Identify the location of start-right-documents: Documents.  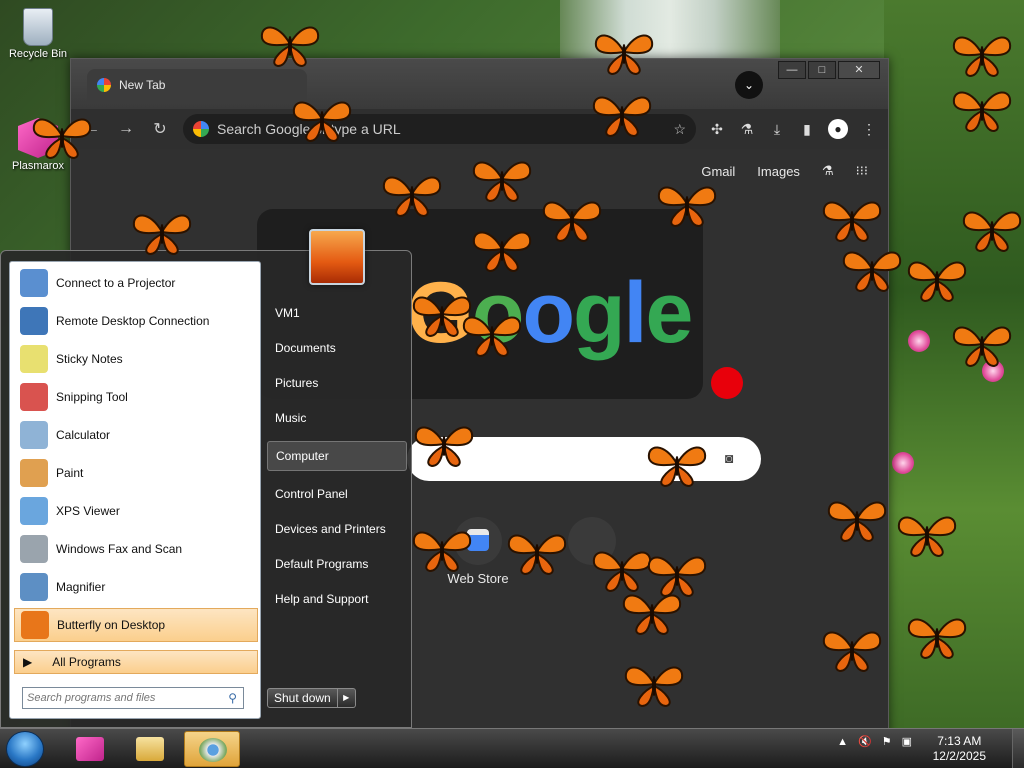
(337, 348).